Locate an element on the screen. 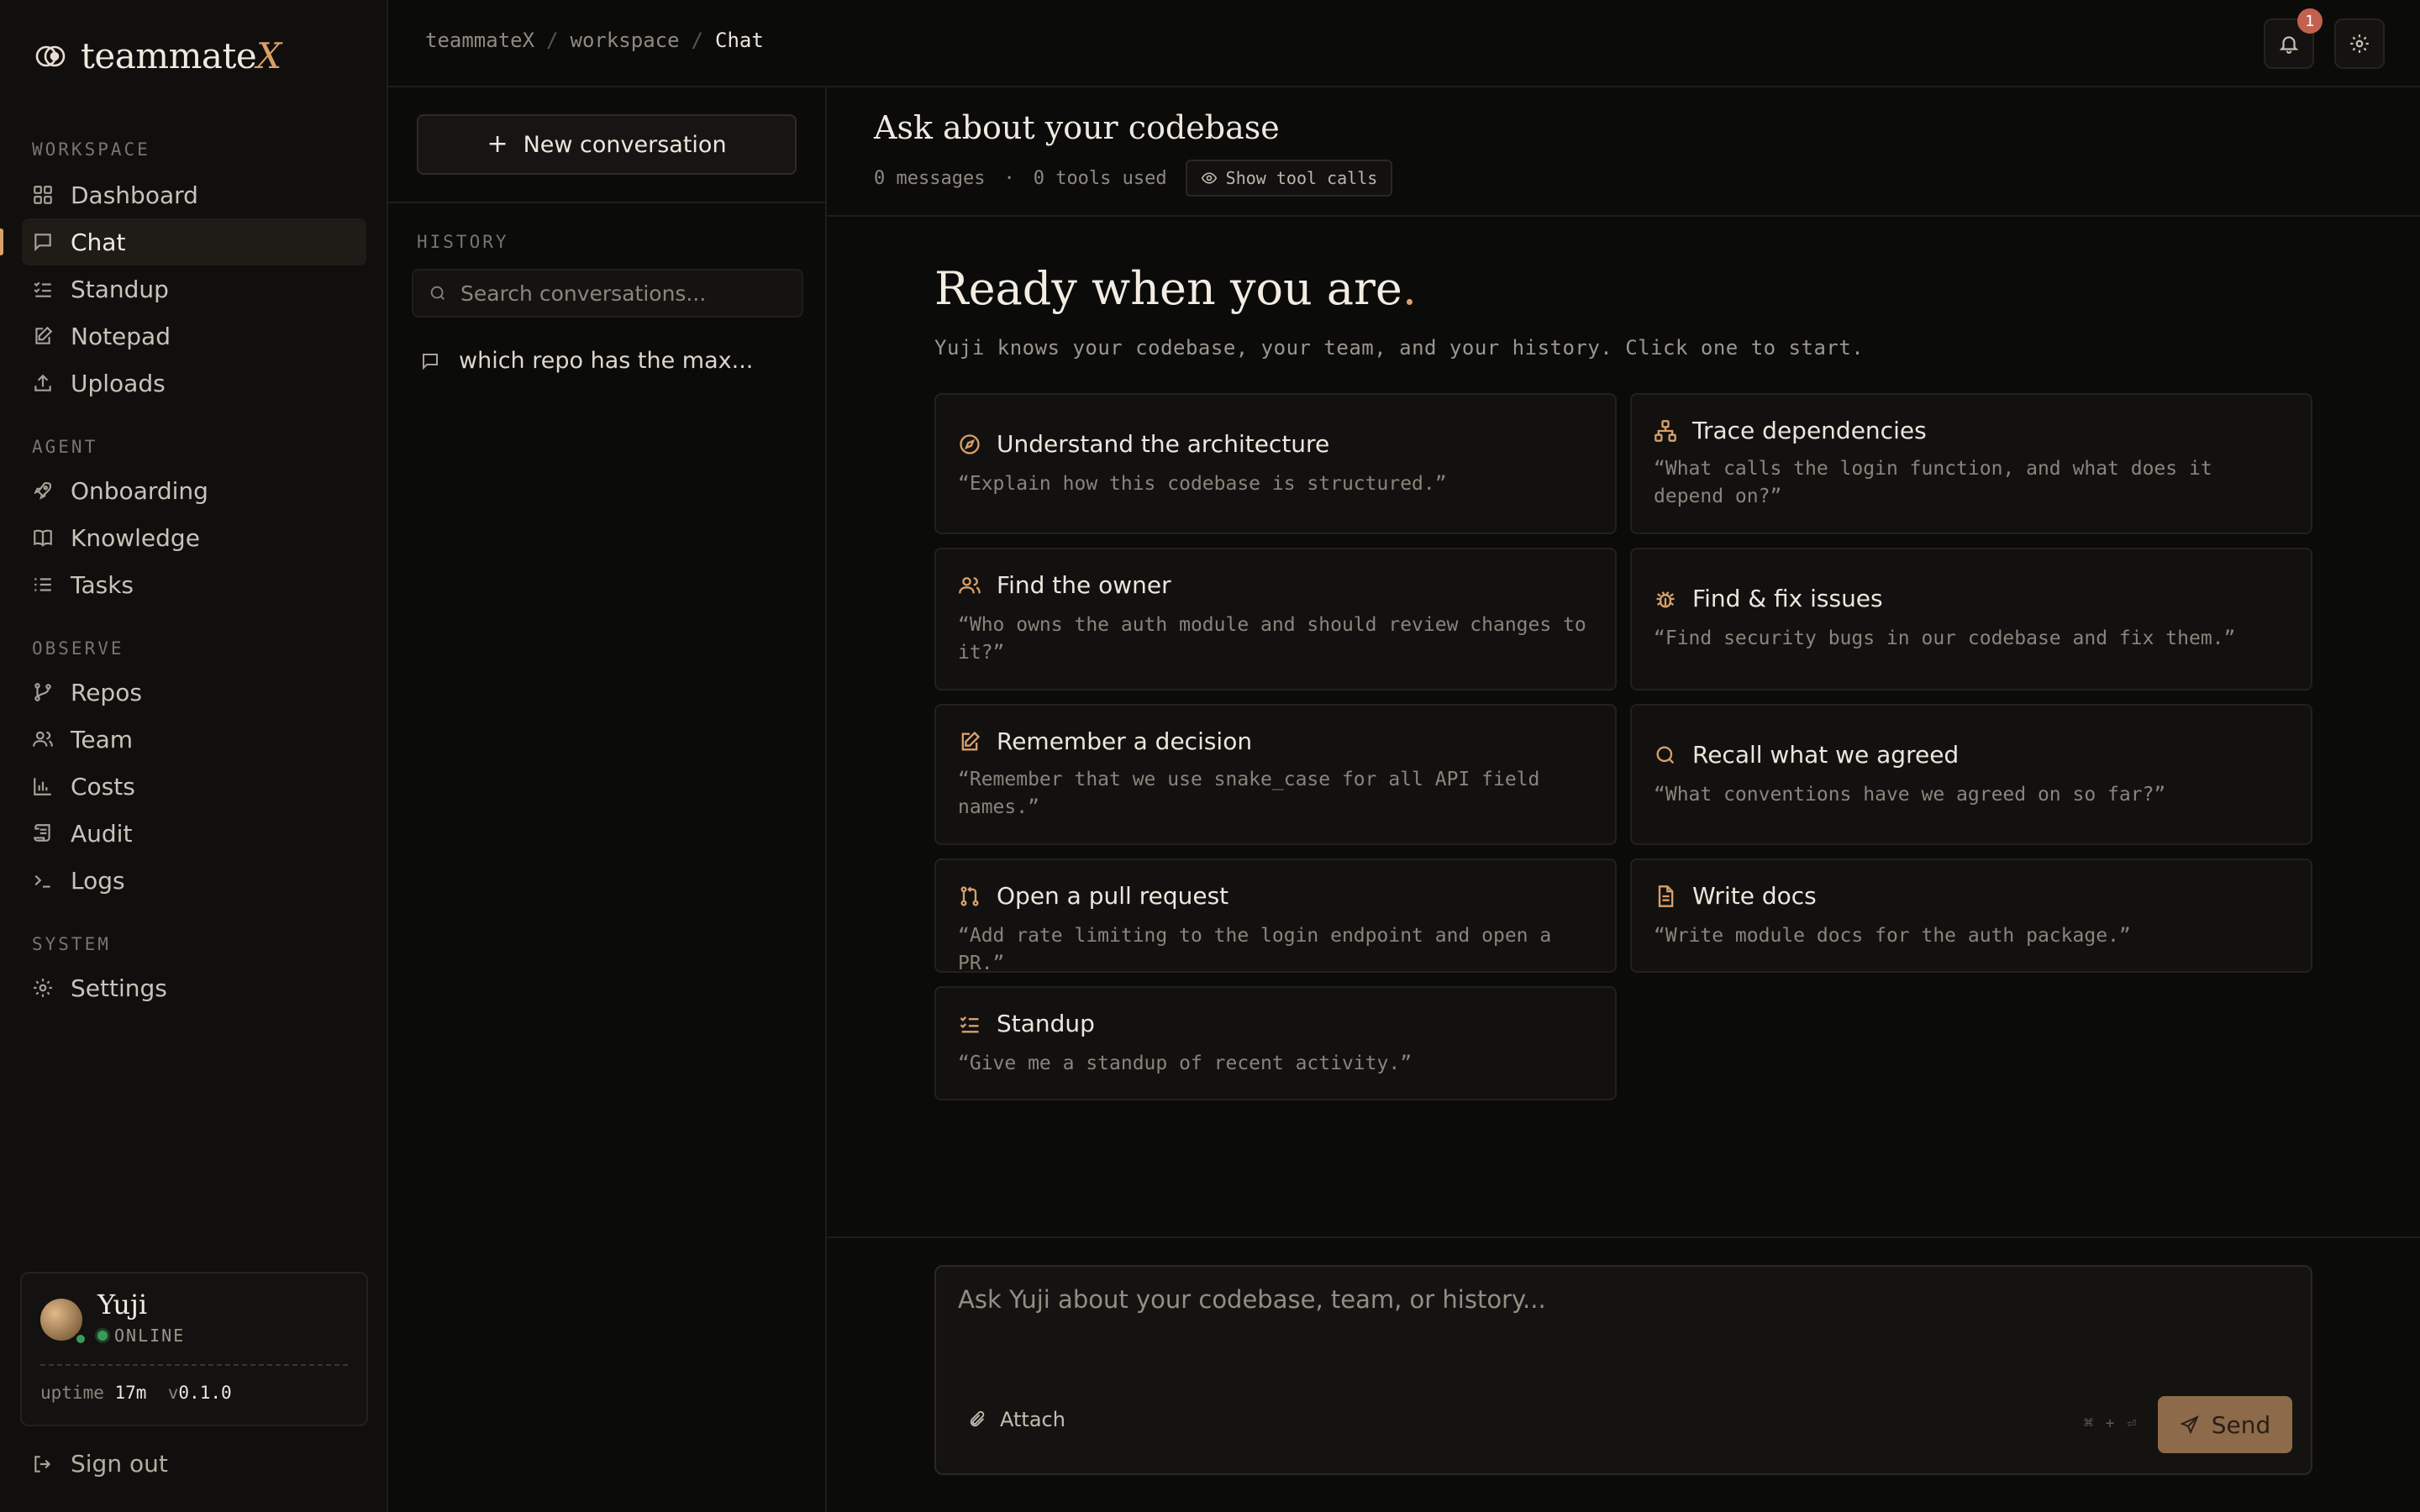 This screenshot has width=2420, height=1512. search-conversations is located at coordinates (607, 293).